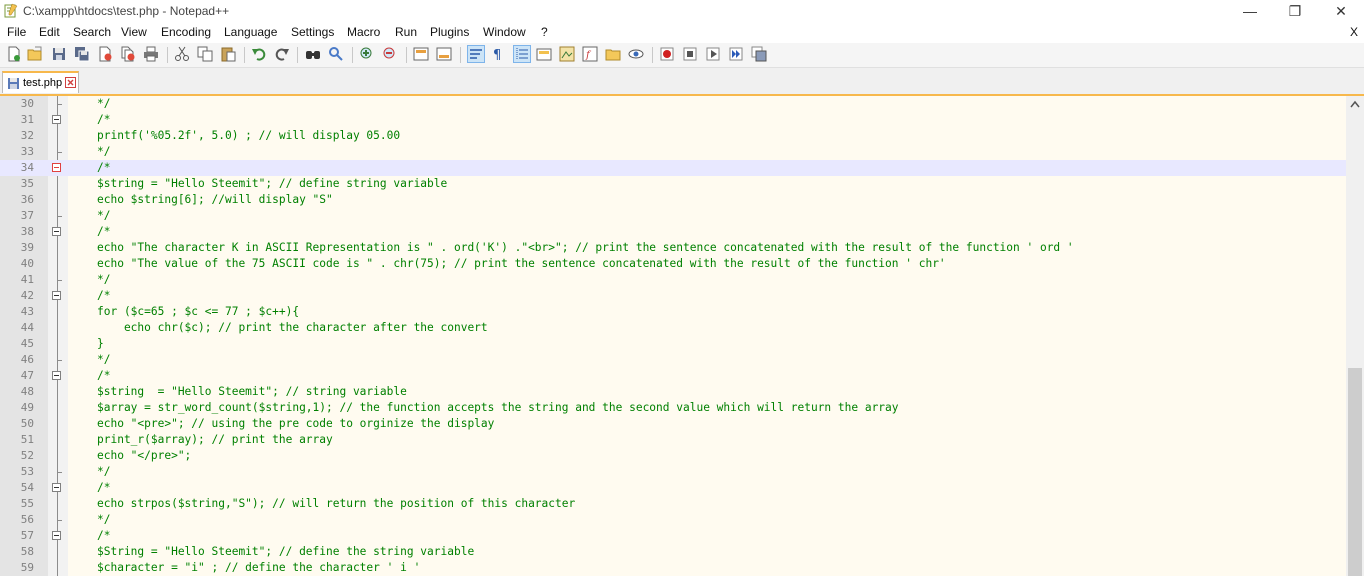 The height and width of the screenshot is (576, 1364). Describe the element at coordinates (673, 200) in the screenshot. I see `code-line: 36 echo $string[6]; //will display "S"` at that location.